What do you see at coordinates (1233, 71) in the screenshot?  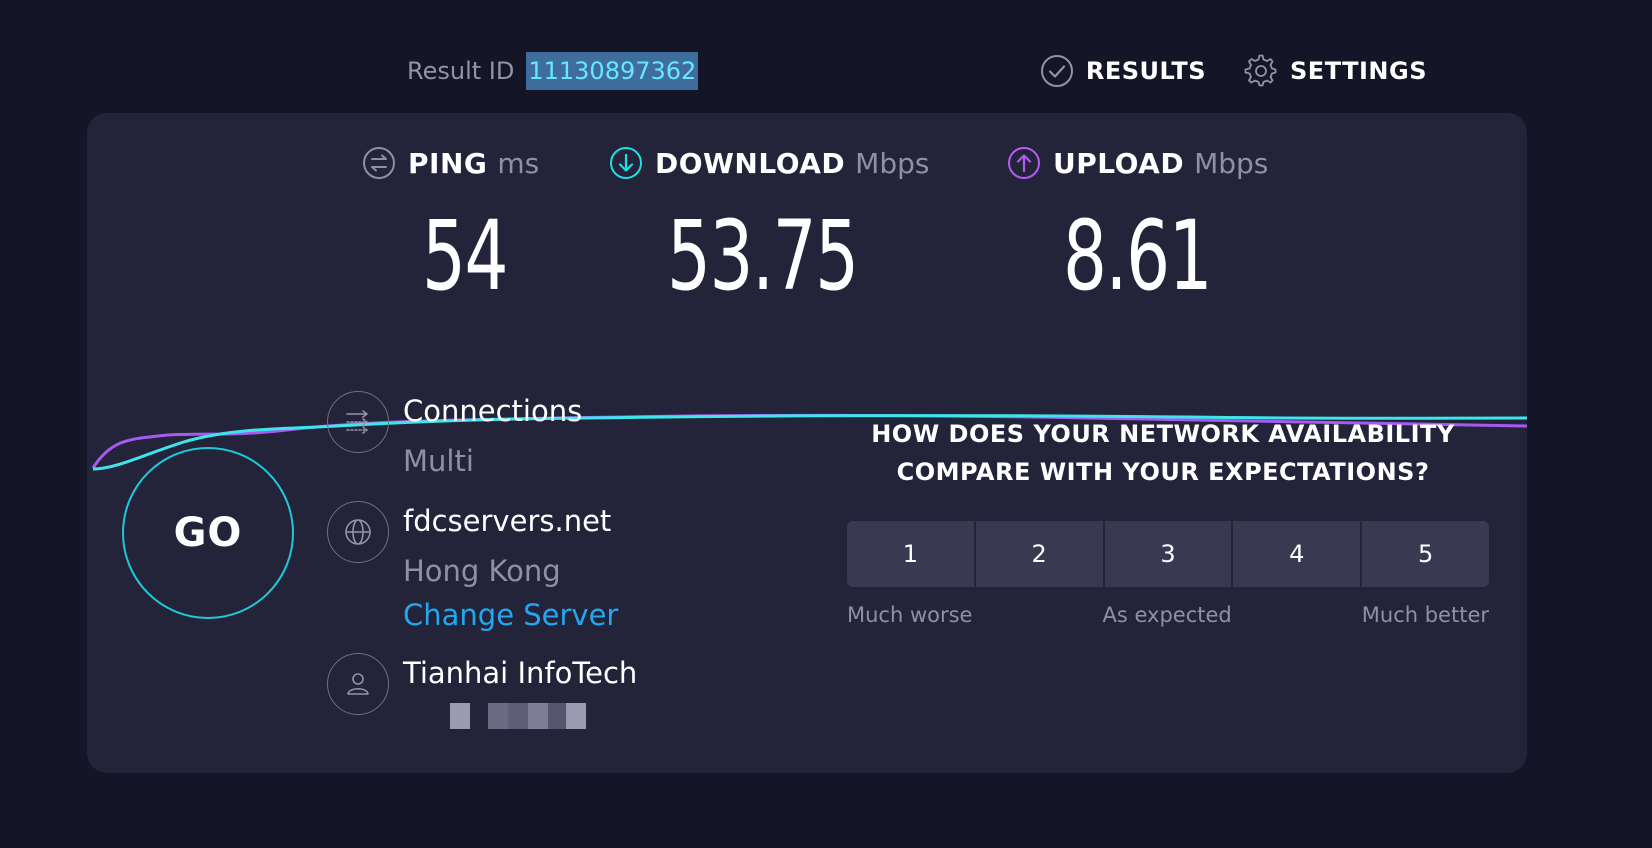 I see `top-nav: RESULTS SETTINGS` at bounding box center [1233, 71].